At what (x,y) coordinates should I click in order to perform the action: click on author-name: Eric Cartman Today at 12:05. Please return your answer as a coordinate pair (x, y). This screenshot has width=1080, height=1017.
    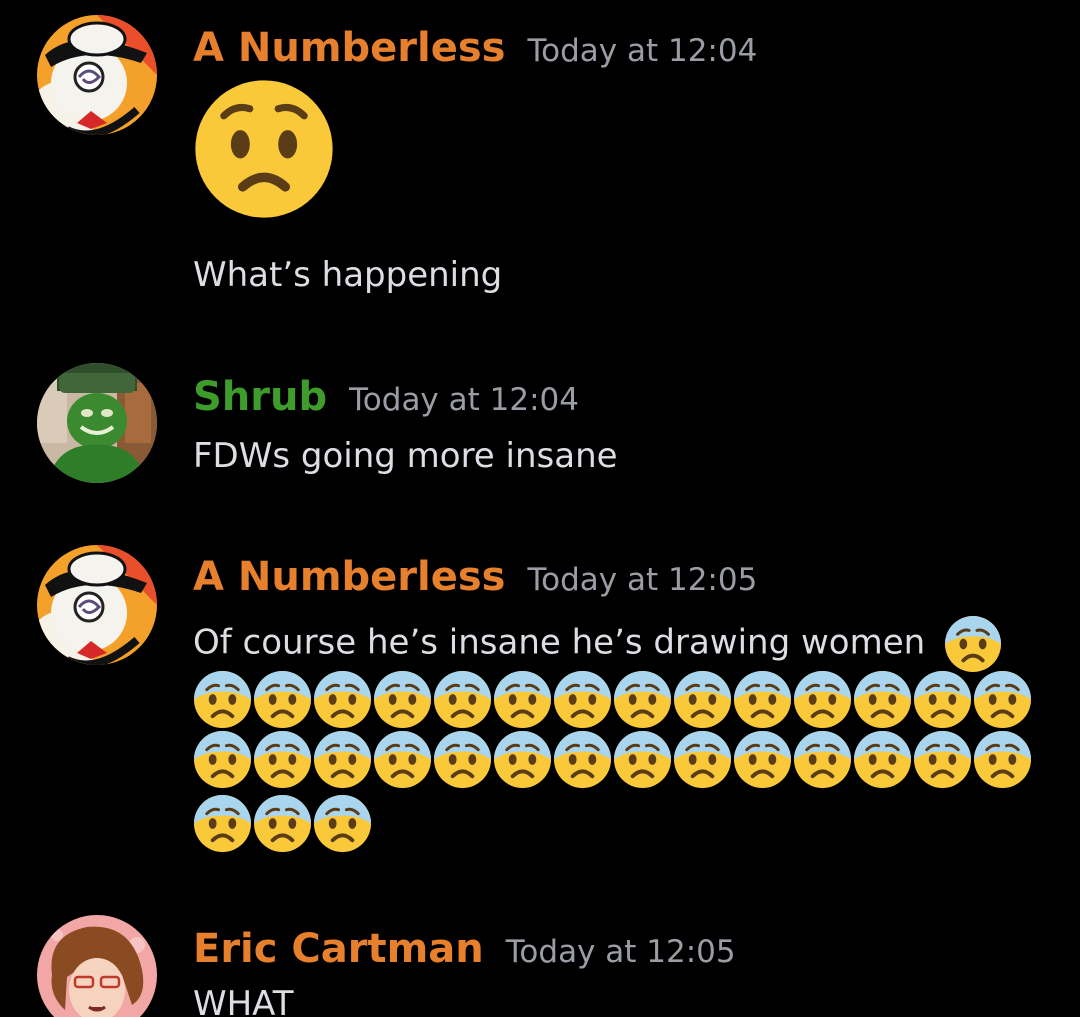
    Looking at the image, I should click on (464, 950).